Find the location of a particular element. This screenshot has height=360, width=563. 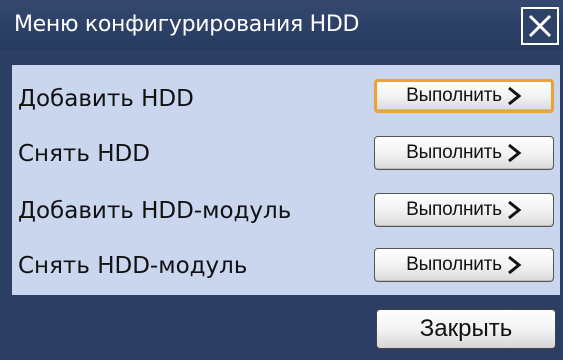

title-bar: Меню конфигурирования HDD is located at coordinates (281, 25).